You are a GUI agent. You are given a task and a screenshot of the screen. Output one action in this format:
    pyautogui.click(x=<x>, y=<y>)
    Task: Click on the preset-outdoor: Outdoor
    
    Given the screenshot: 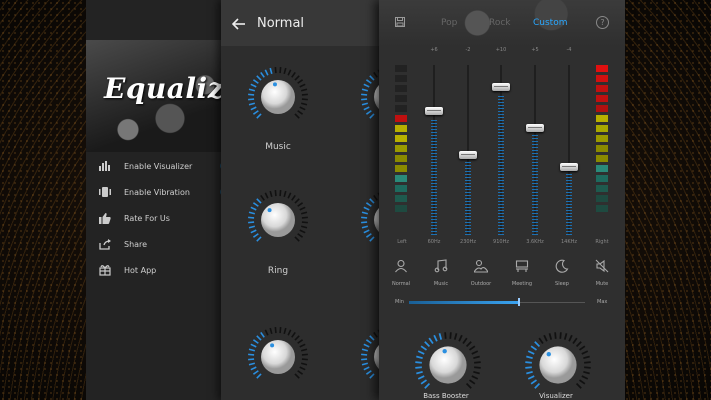 What is the action you would take?
    pyautogui.click(x=481, y=272)
    